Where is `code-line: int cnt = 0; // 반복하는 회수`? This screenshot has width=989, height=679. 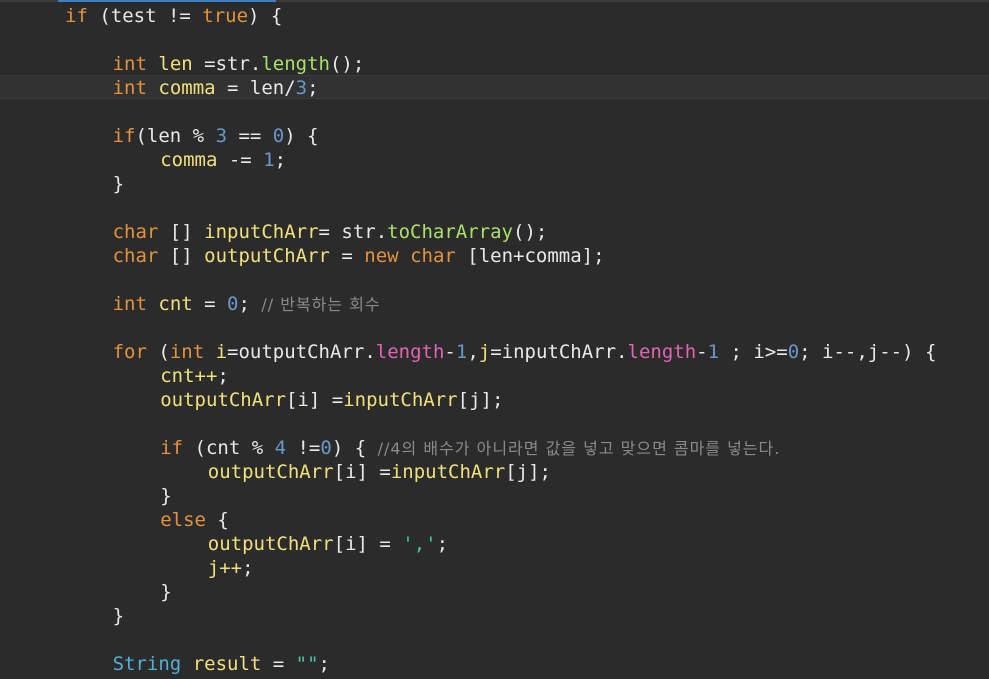
code-line: int cnt = 0; // 반복하는 회수 is located at coordinates (247, 304).